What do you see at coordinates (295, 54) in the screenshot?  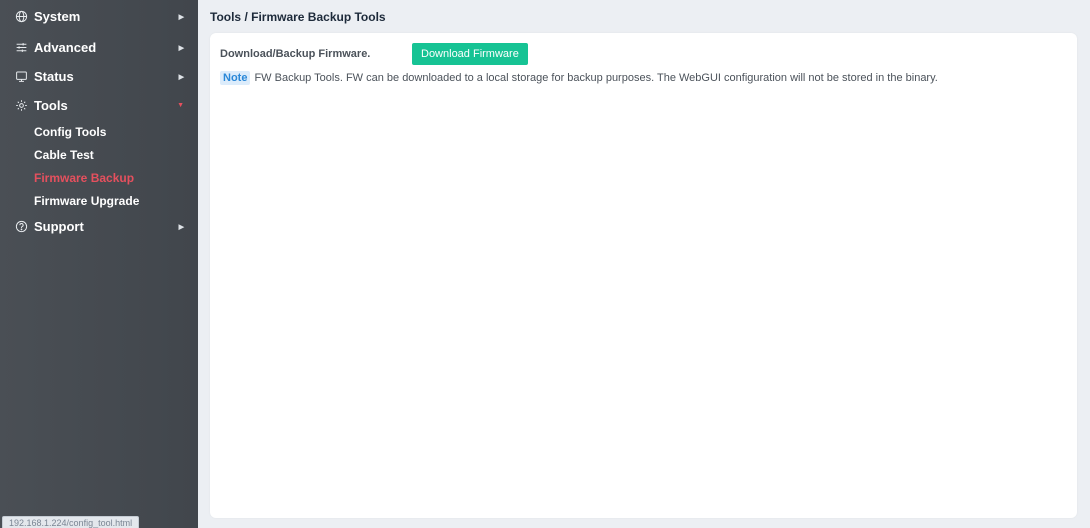 I see `download-label: Download/Backup Firmware.` at bounding box center [295, 54].